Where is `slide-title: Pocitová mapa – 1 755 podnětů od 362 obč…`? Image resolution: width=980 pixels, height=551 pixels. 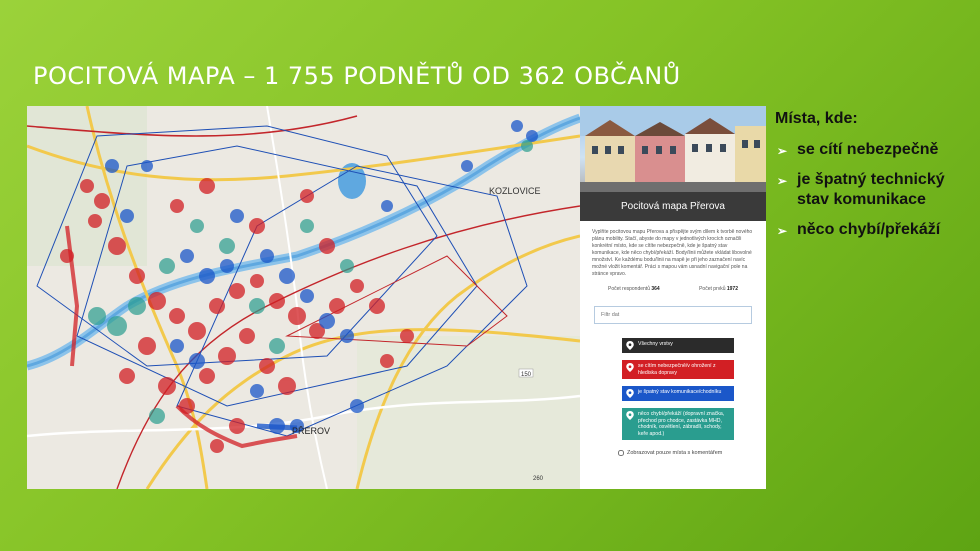 slide-title: Pocitová mapa – 1 755 podnětů od 362 obč… is located at coordinates (357, 76).